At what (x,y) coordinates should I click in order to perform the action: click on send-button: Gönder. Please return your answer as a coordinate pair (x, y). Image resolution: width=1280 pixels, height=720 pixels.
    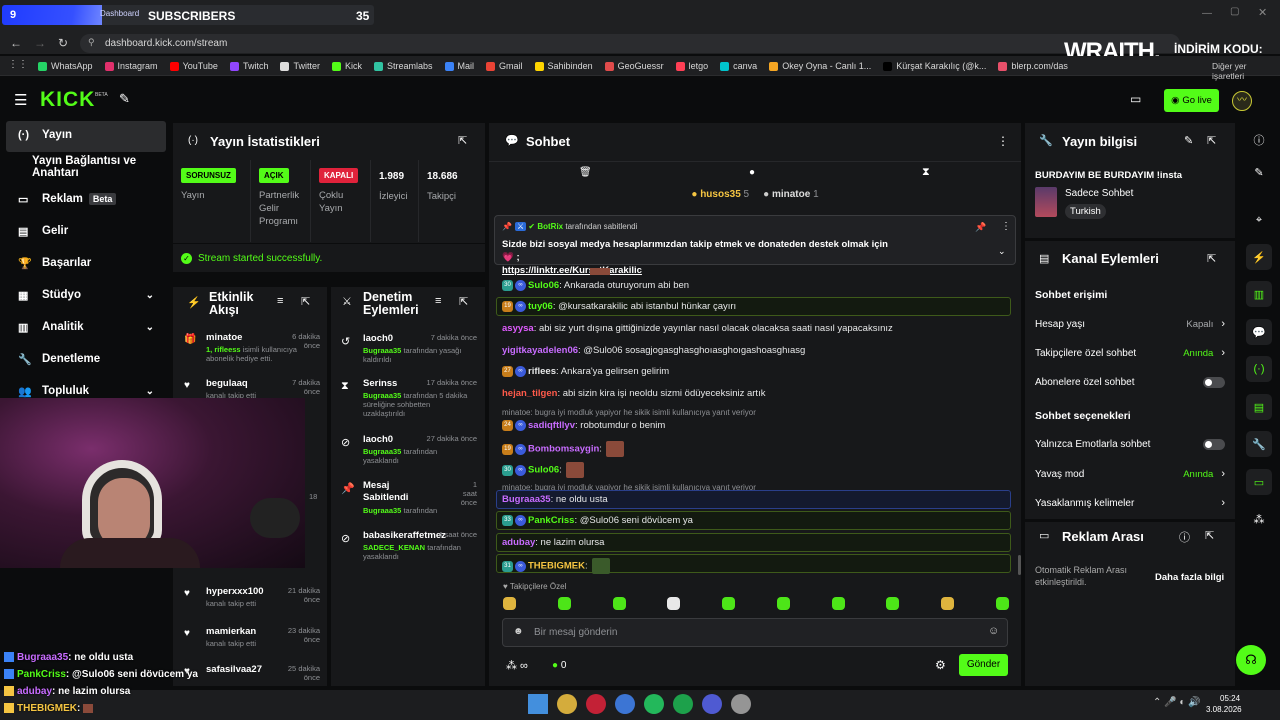
    Looking at the image, I should click on (983, 665).